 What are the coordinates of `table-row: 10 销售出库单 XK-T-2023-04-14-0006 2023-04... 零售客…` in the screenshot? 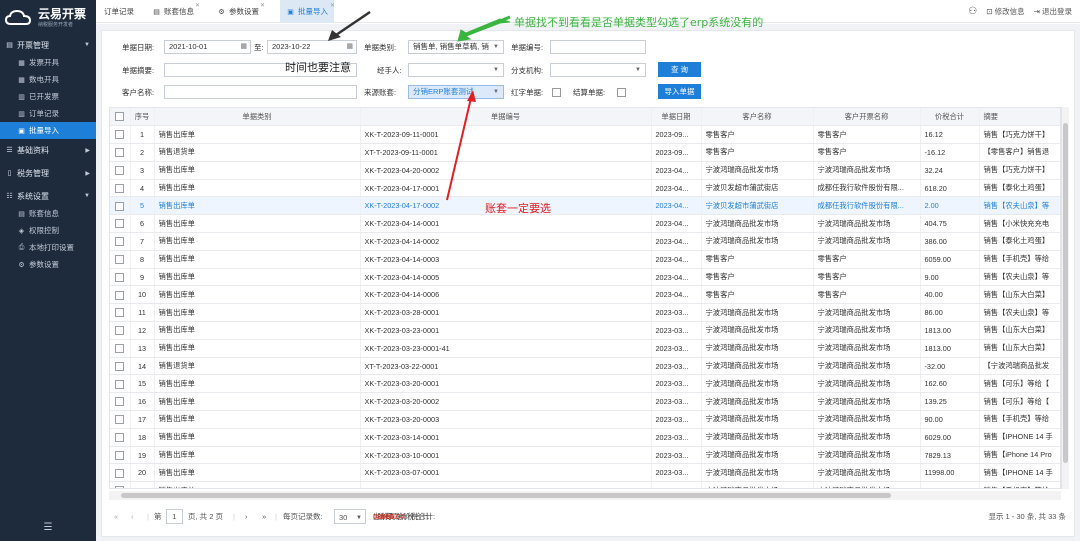 It's located at (585, 295).